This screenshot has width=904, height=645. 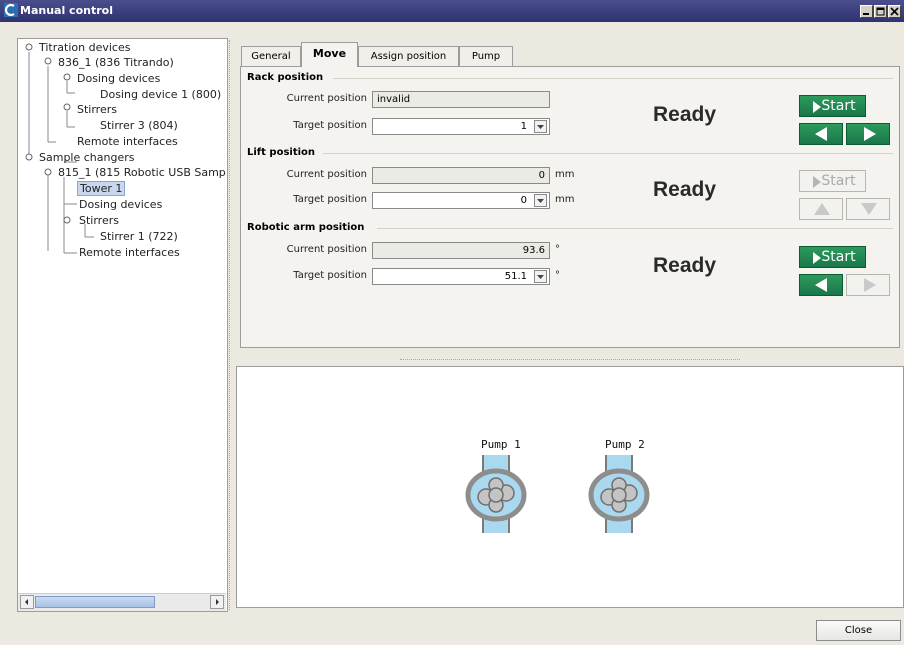 I want to click on tree-node-stirrer-3: Stirrer 3 (804), so click(x=139, y=125).